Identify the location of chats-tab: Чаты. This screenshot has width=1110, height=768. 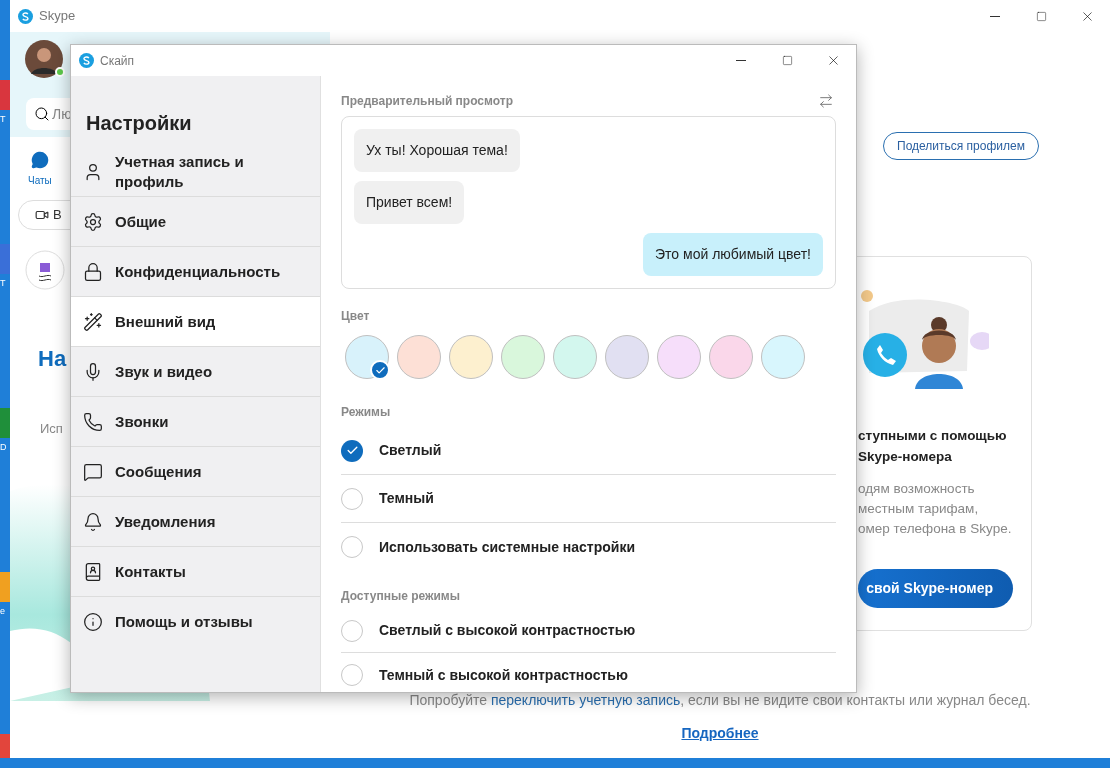
(40, 169).